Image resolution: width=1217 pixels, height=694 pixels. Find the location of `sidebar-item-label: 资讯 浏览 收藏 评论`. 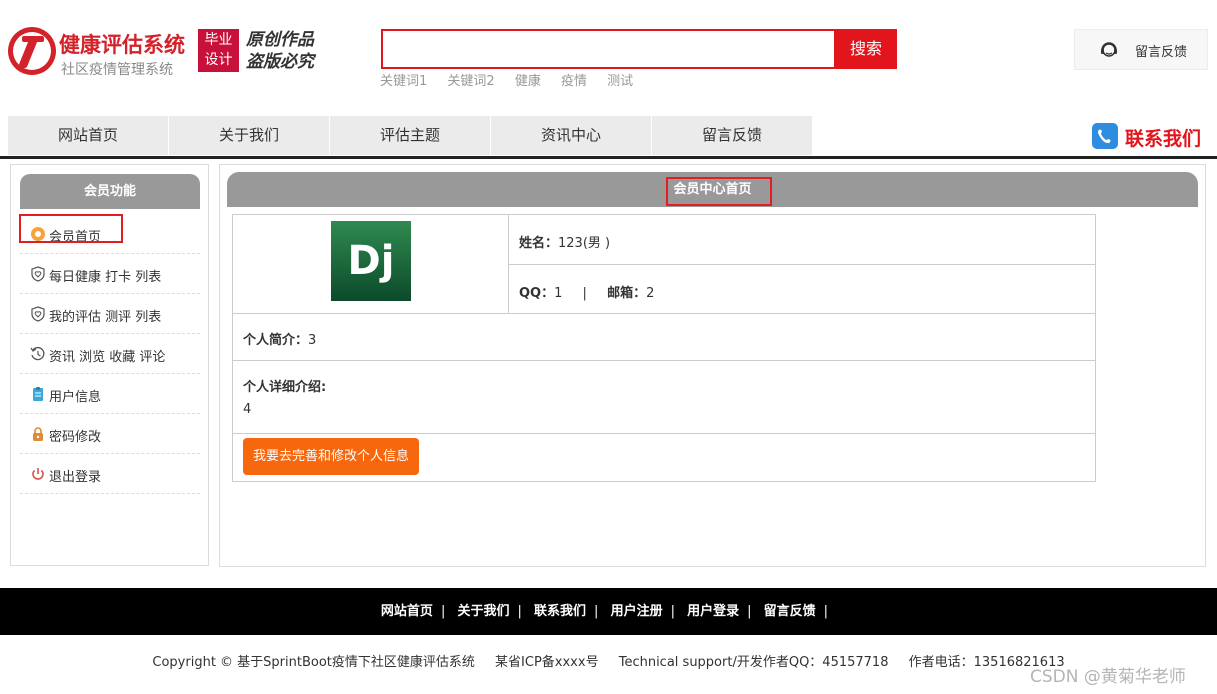

sidebar-item-label: 资讯 浏览 收藏 评论 is located at coordinates (107, 357).